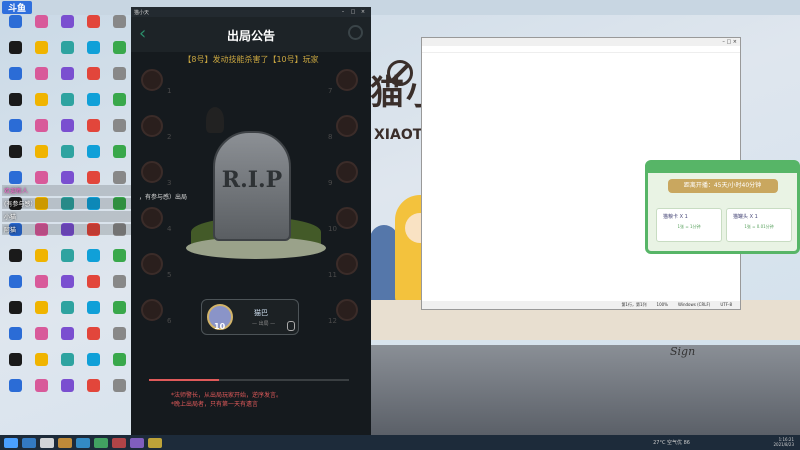  I want to click on maximize-icon: □, so click(353, 12).